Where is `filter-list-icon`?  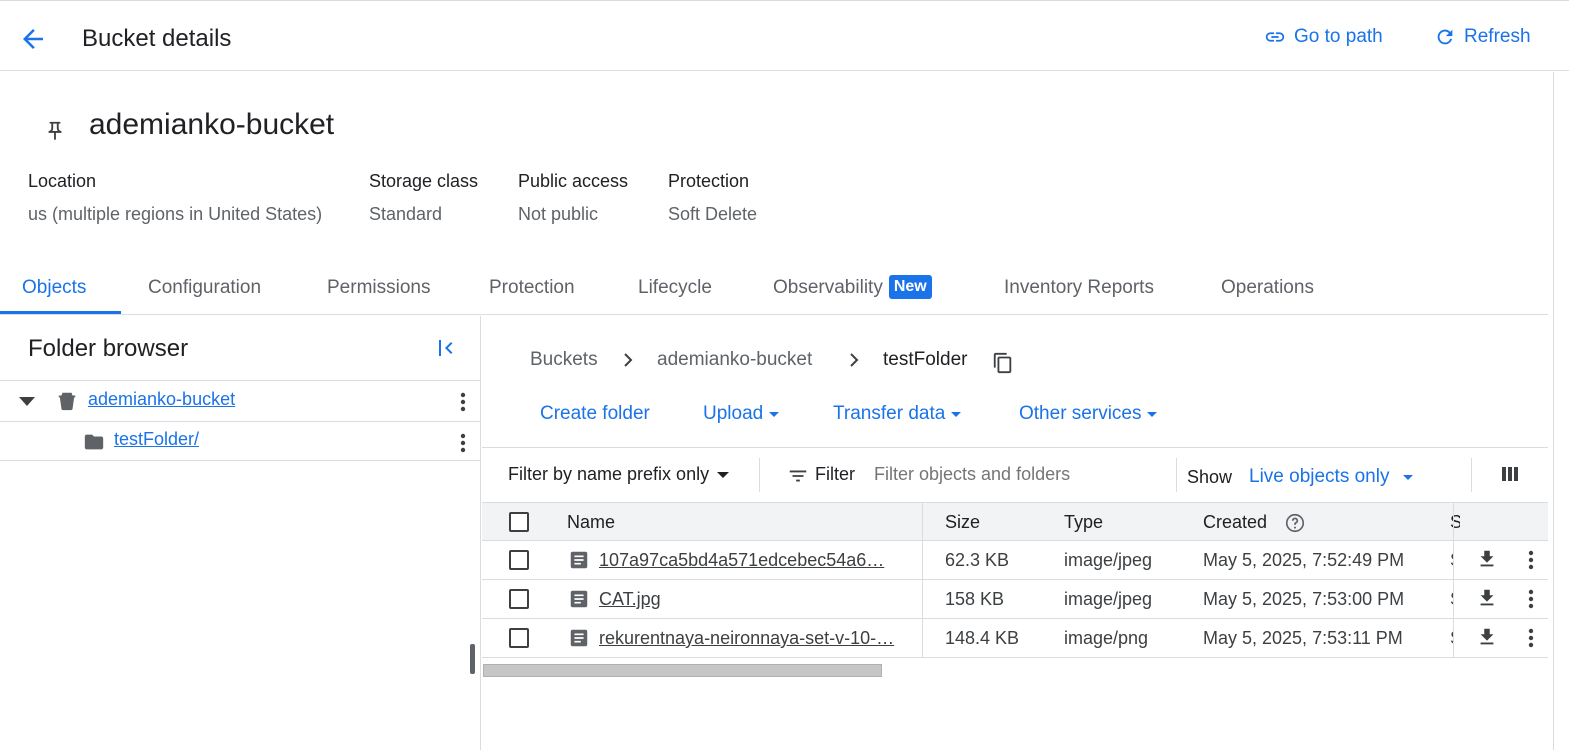 filter-list-icon is located at coordinates (798, 476).